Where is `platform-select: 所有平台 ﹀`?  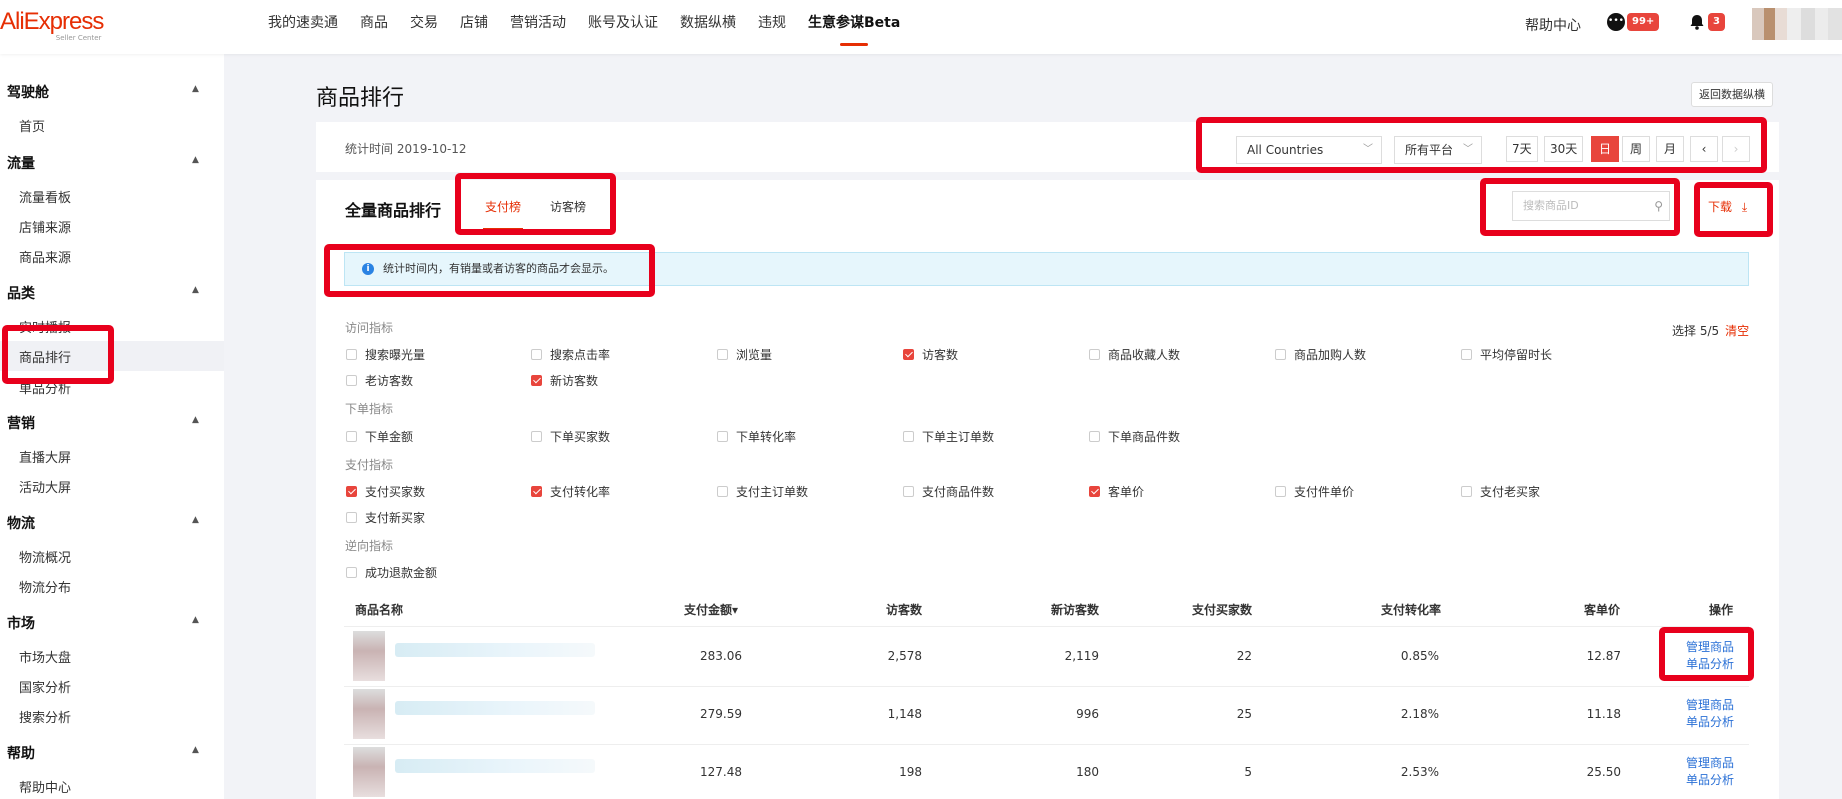
platform-select: 所有平台 ﹀ is located at coordinates (1438, 150).